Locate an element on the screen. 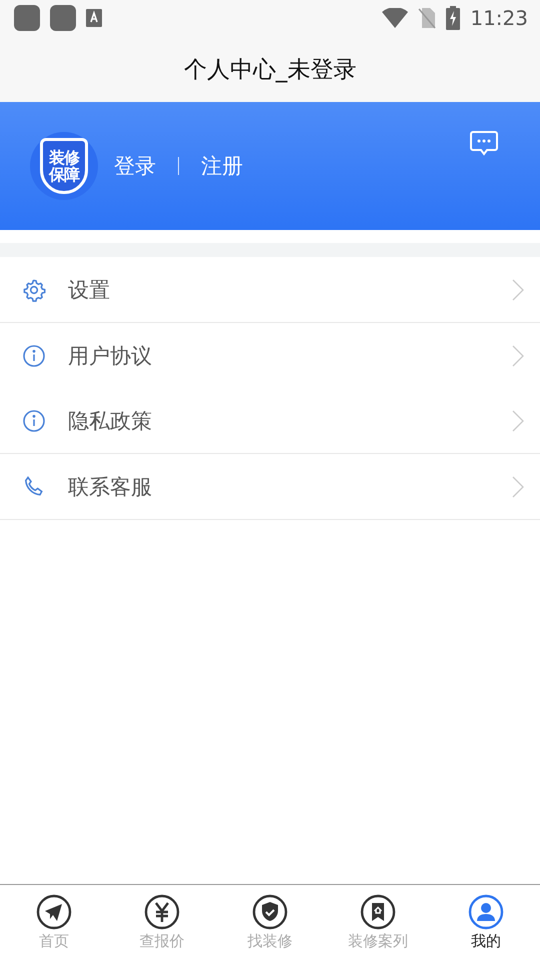 Image resolution: width=540 pixels, height=960 pixels. paper-plane-icon is located at coordinates (54, 912).